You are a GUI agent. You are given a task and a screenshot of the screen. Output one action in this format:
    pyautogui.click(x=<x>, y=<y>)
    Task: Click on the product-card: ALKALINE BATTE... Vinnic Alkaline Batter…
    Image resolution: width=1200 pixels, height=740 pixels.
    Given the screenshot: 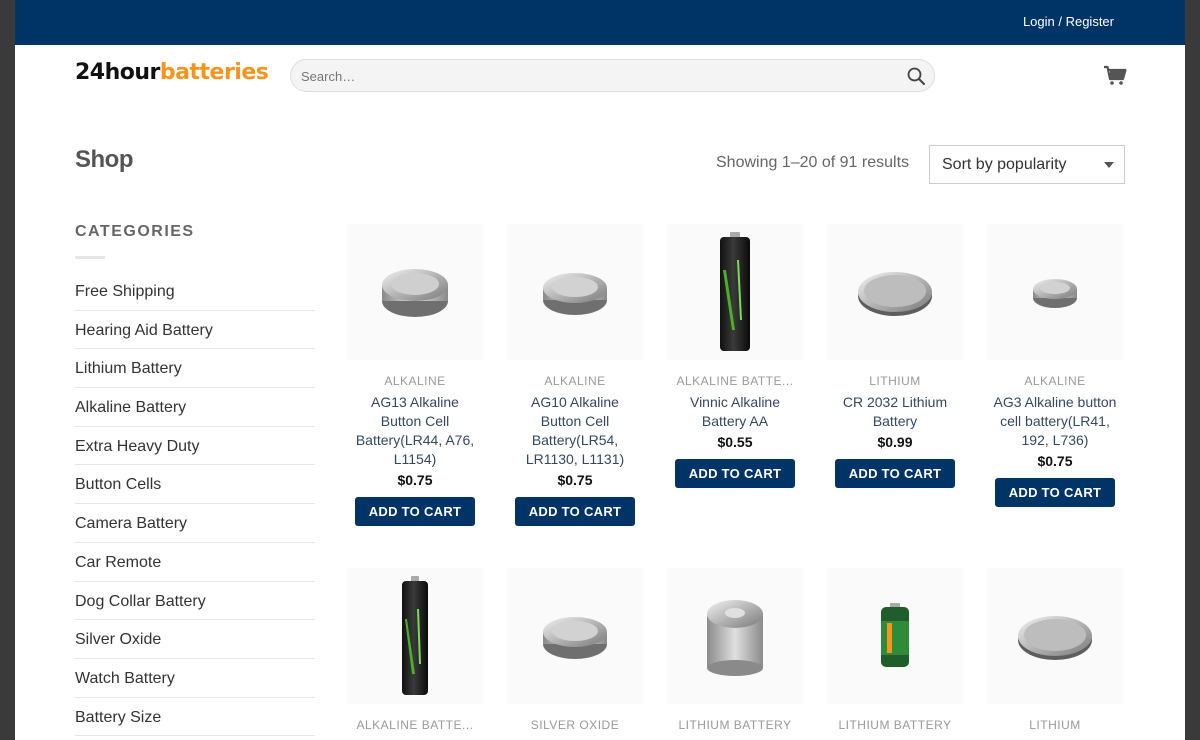 What is the action you would take?
    pyautogui.click(x=735, y=356)
    